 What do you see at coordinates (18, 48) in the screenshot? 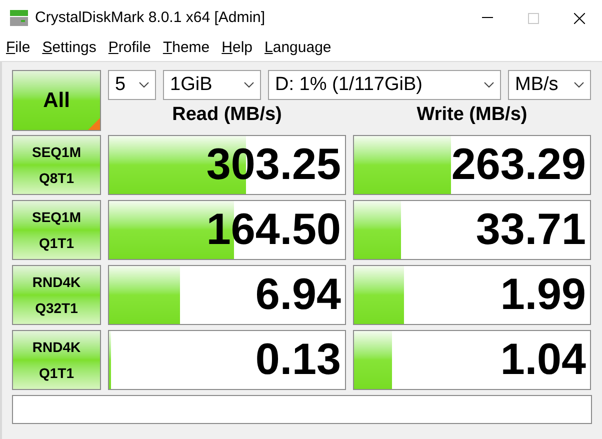
I see `menu-item: File` at bounding box center [18, 48].